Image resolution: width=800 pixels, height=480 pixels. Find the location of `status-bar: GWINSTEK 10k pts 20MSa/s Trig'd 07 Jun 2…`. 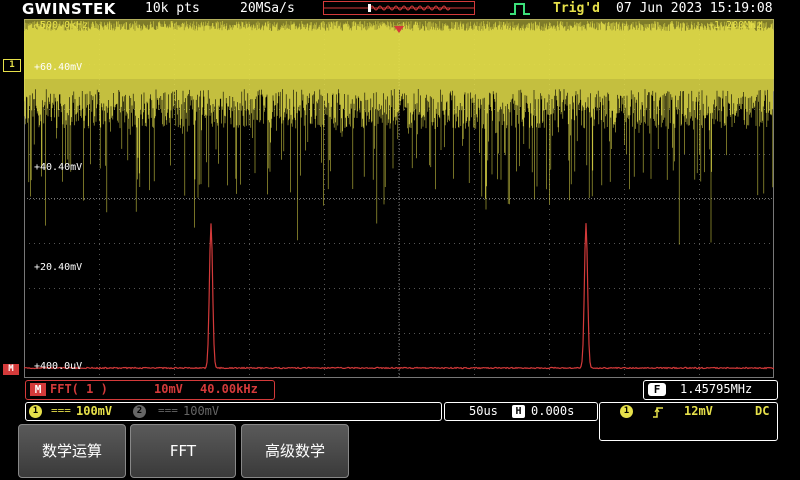

status-bar: GWINSTEK 10k pts 20MSa/s Trig'd 07 Jun 2… is located at coordinates (400, 9).